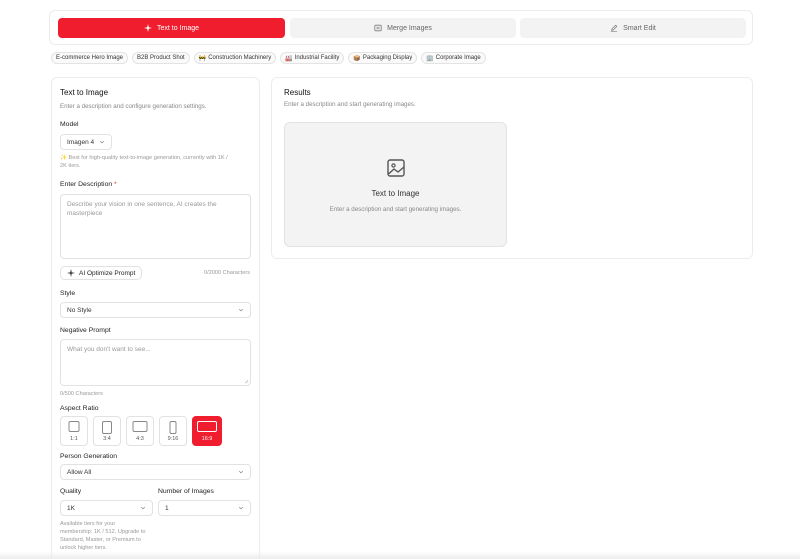 The width and height of the screenshot is (800, 559). I want to click on aspect-4-3: 4:3, so click(140, 431).